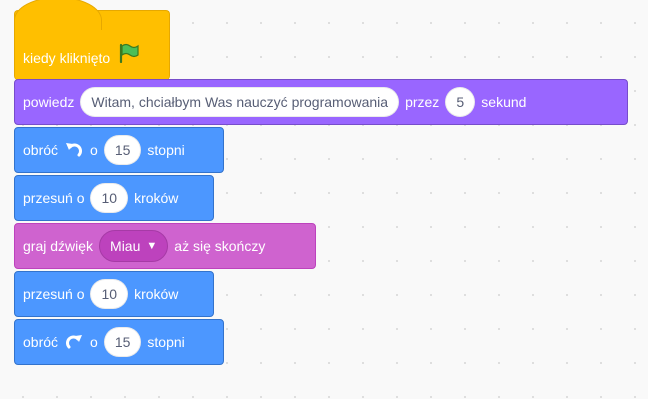 This screenshot has width=648, height=399. What do you see at coordinates (74, 150) in the screenshot?
I see `rotate-left-icon` at bounding box center [74, 150].